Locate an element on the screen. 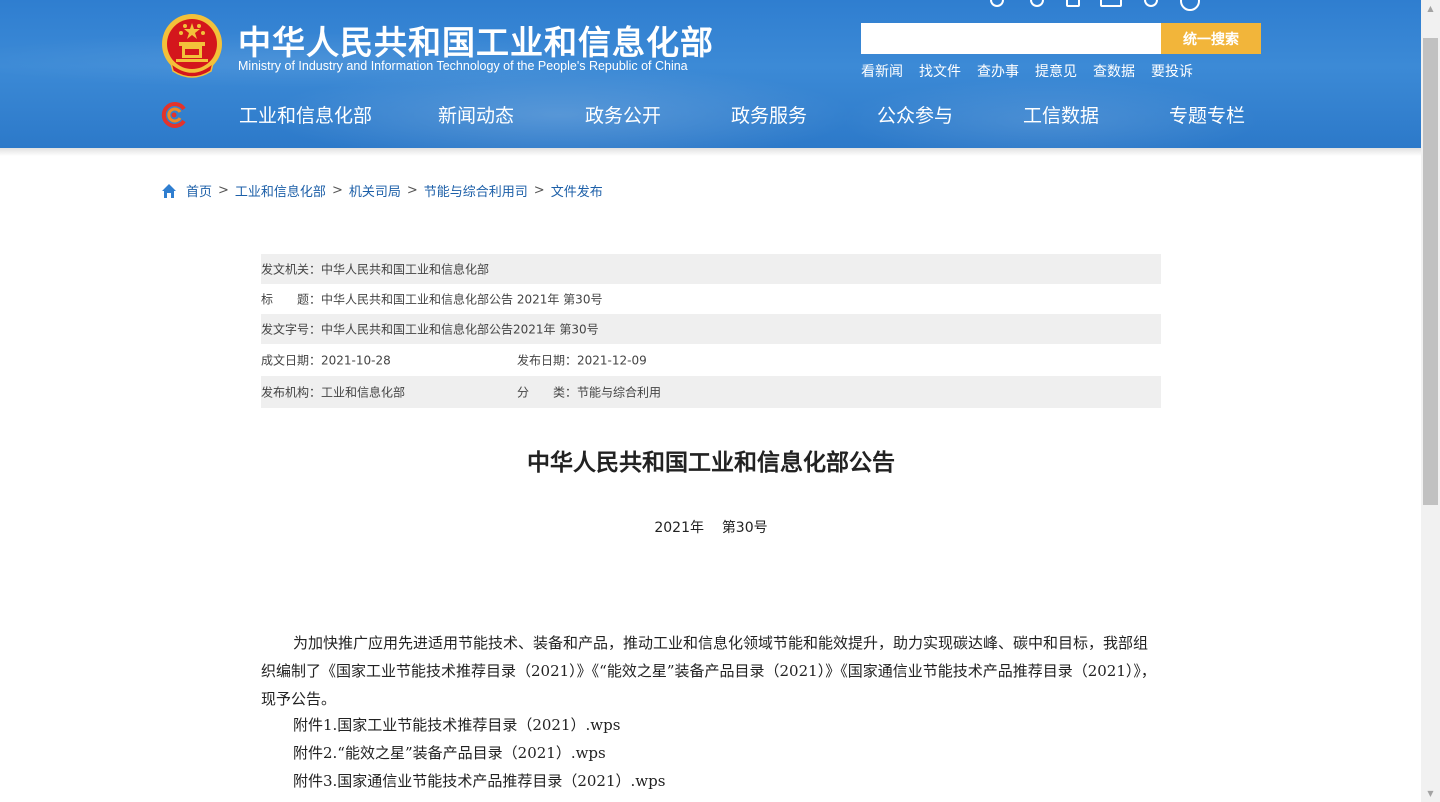 The width and height of the screenshot is (1440, 802). quick-link-services: 查办事 is located at coordinates (998, 71).